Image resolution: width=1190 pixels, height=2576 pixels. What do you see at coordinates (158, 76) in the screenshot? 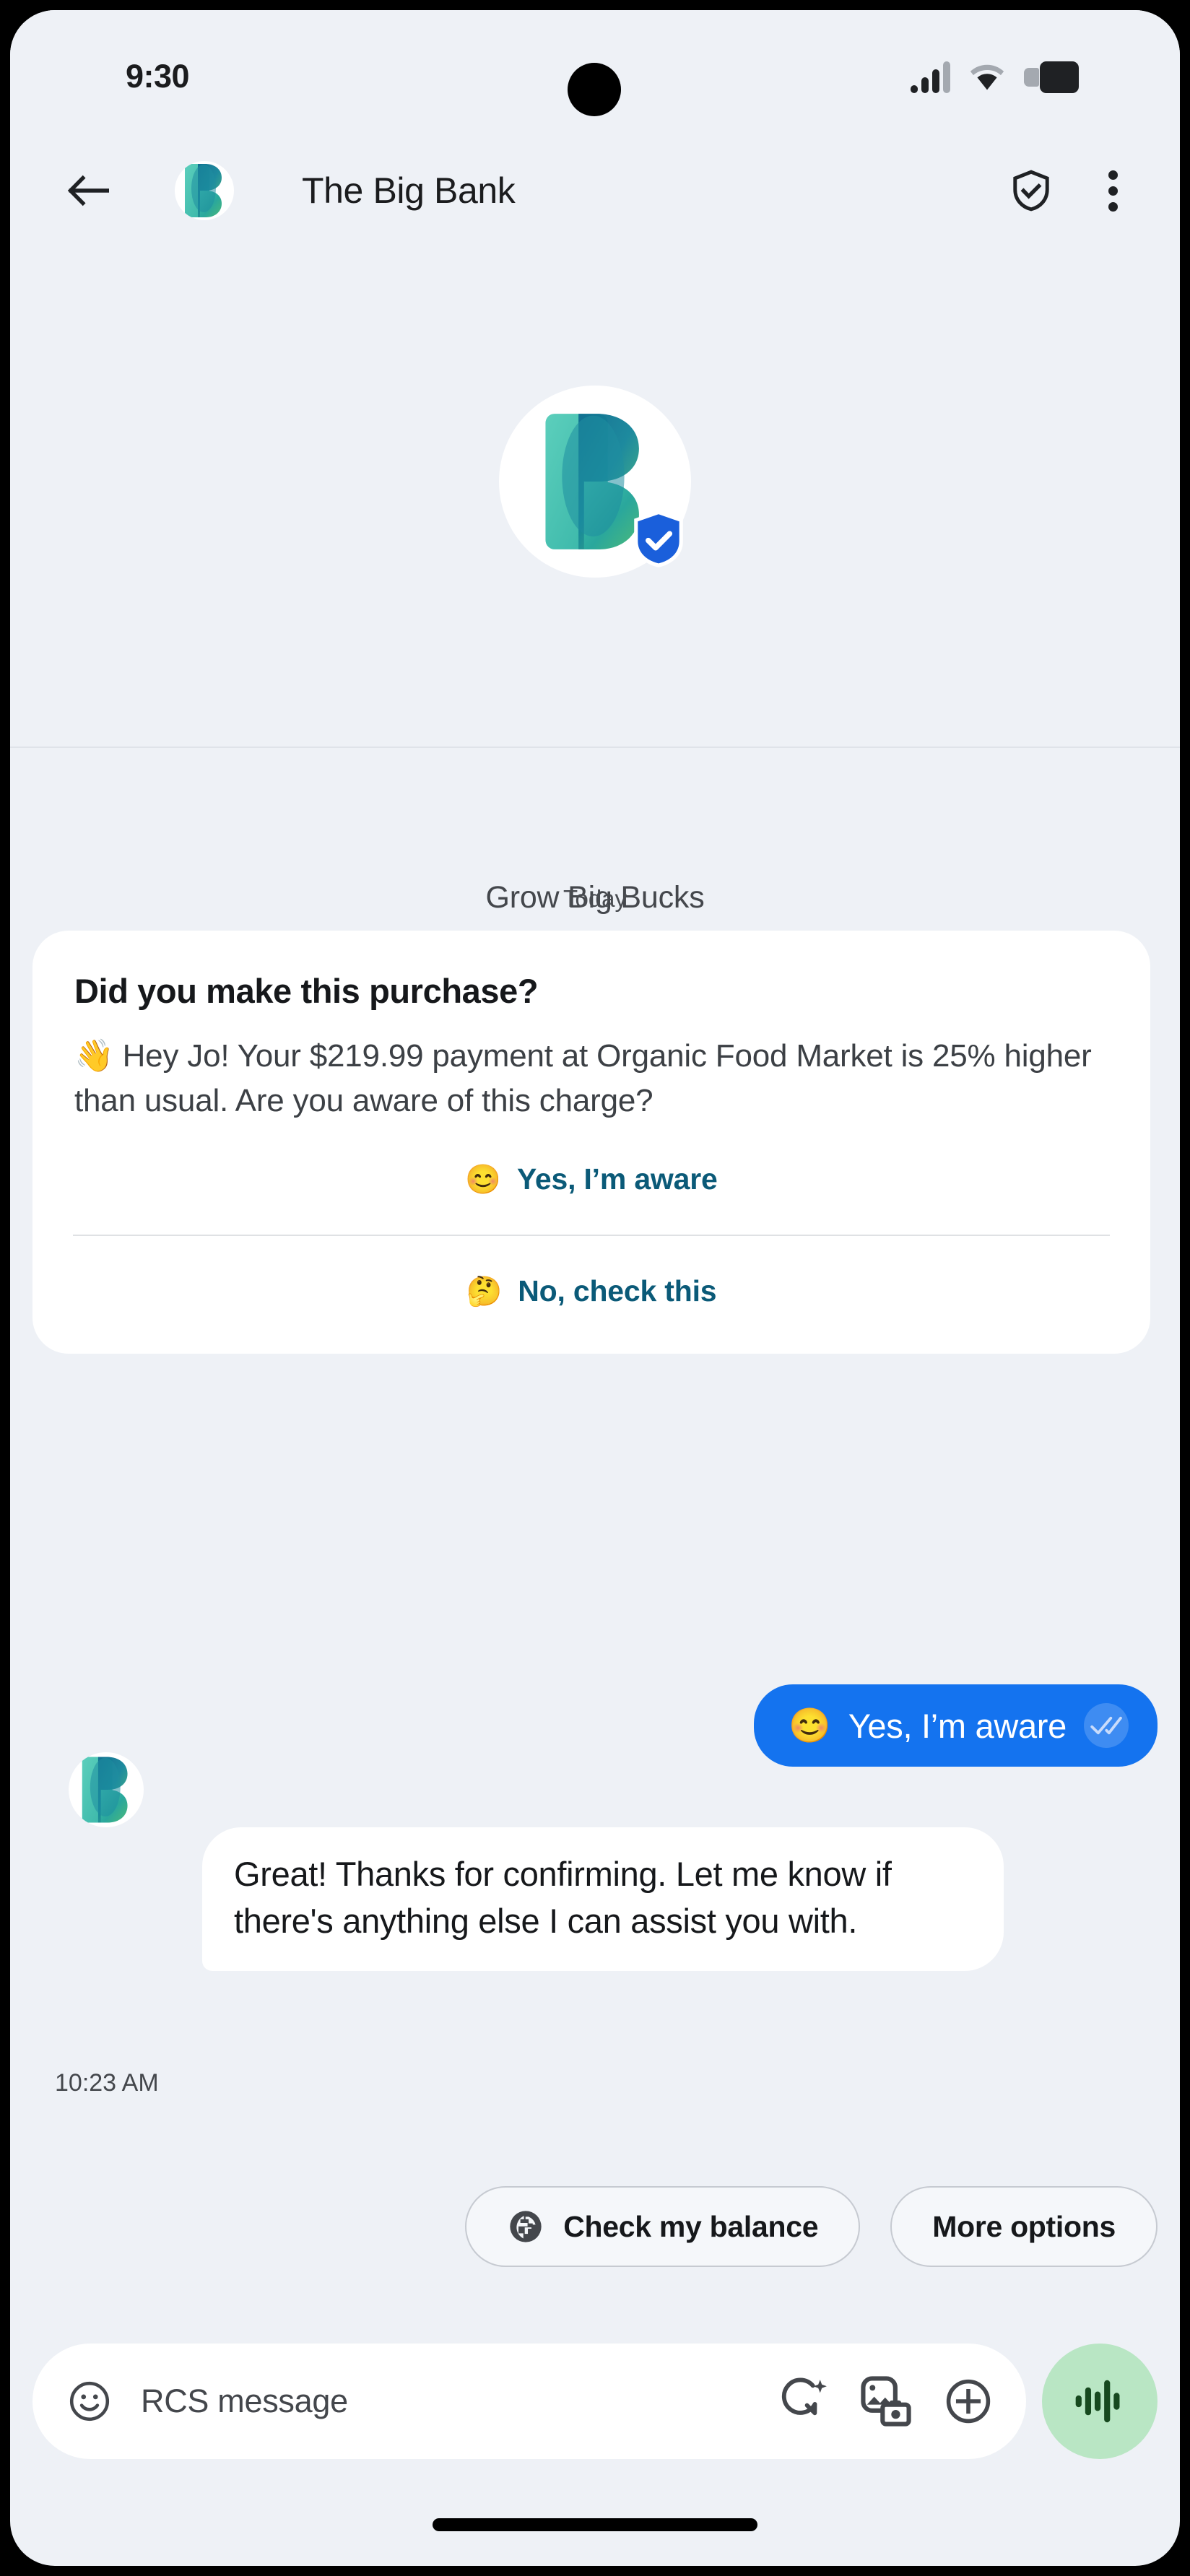
I see `status-time: 9:30` at bounding box center [158, 76].